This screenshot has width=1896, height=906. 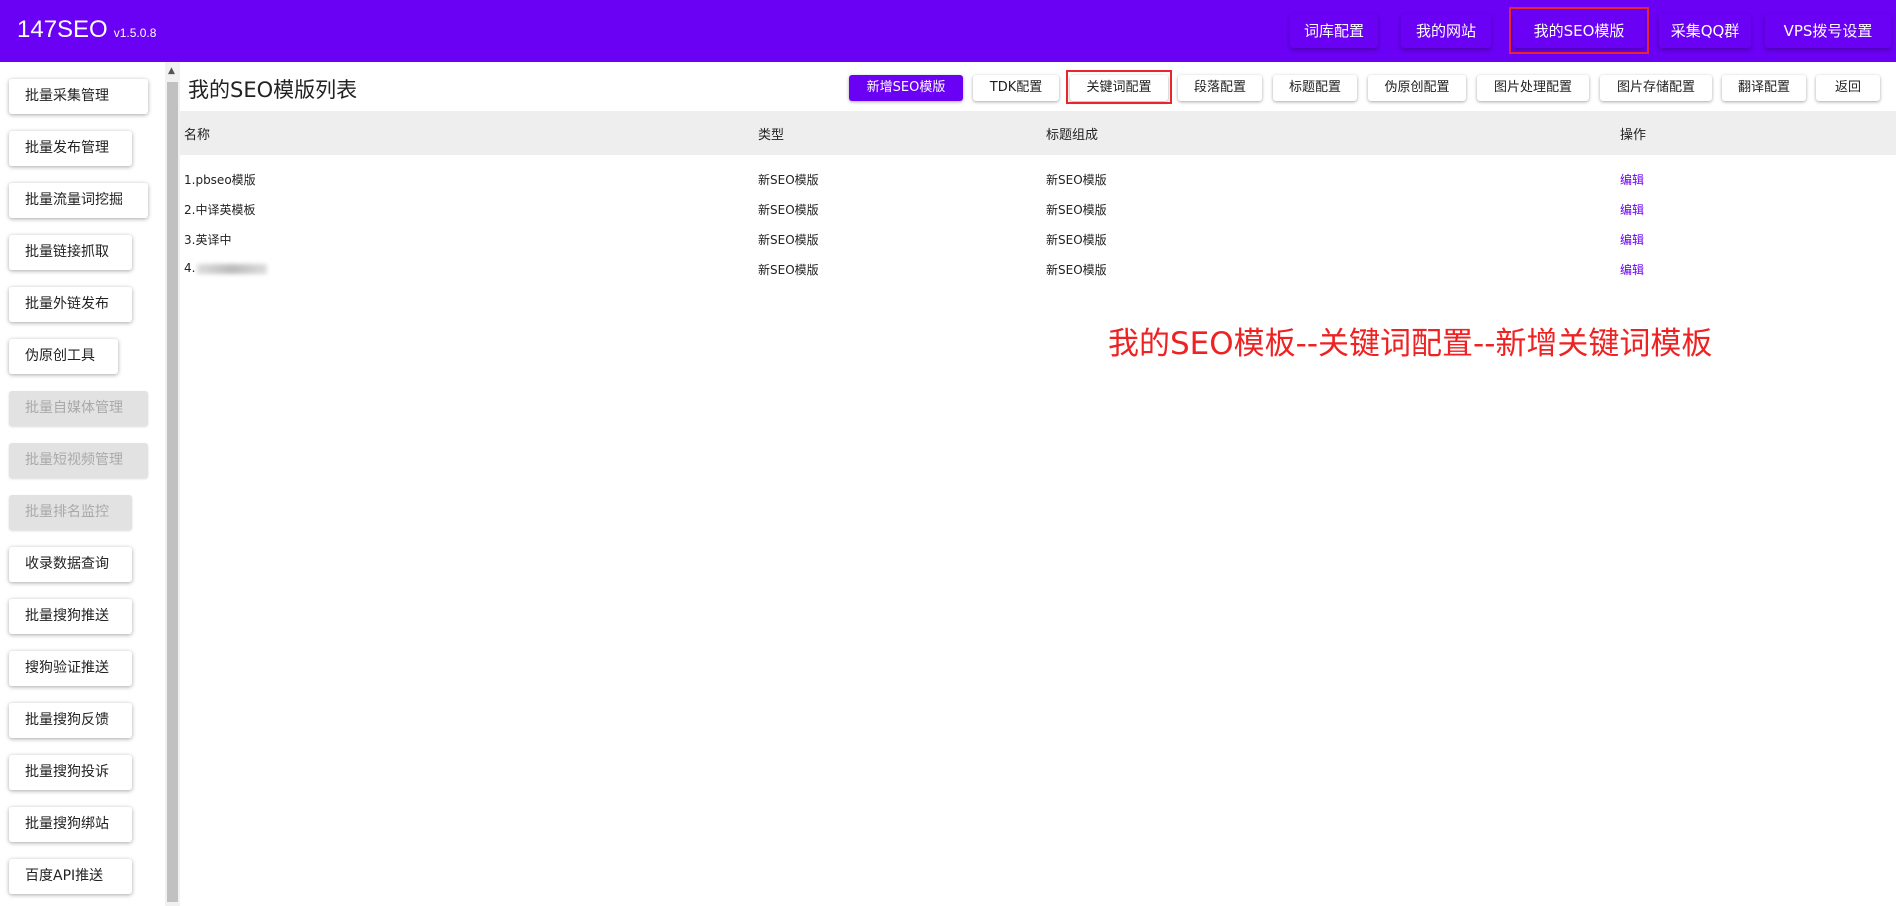 What do you see at coordinates (70, 148) in the screenshot?
I see `sidebar-item-batch-publish: 批量发布管理` at bounding box center [70, 148].